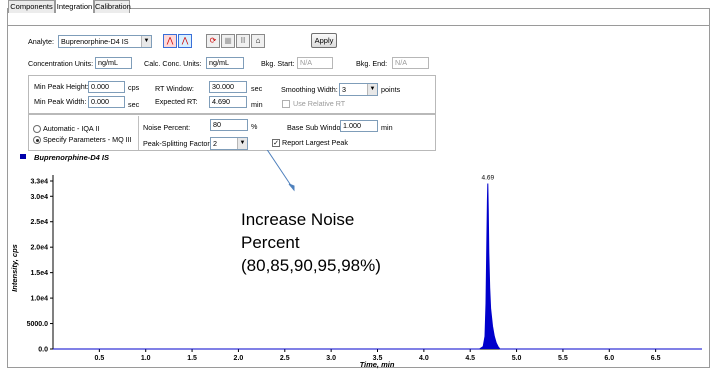 This screenshot has width=720, height=370. Describe the element at coordinates (391, 89) in the screenshot. I see `smoothing-width-unit: points` at that location.